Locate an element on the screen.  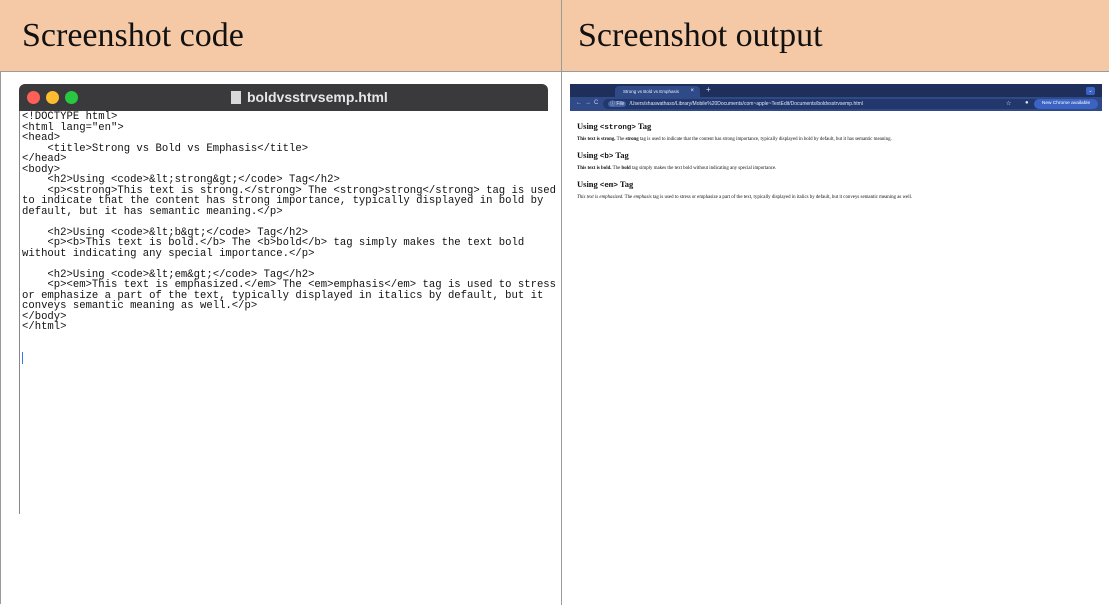
update-chrome-button: New Chrome available is located at coordinates (1066, 104).